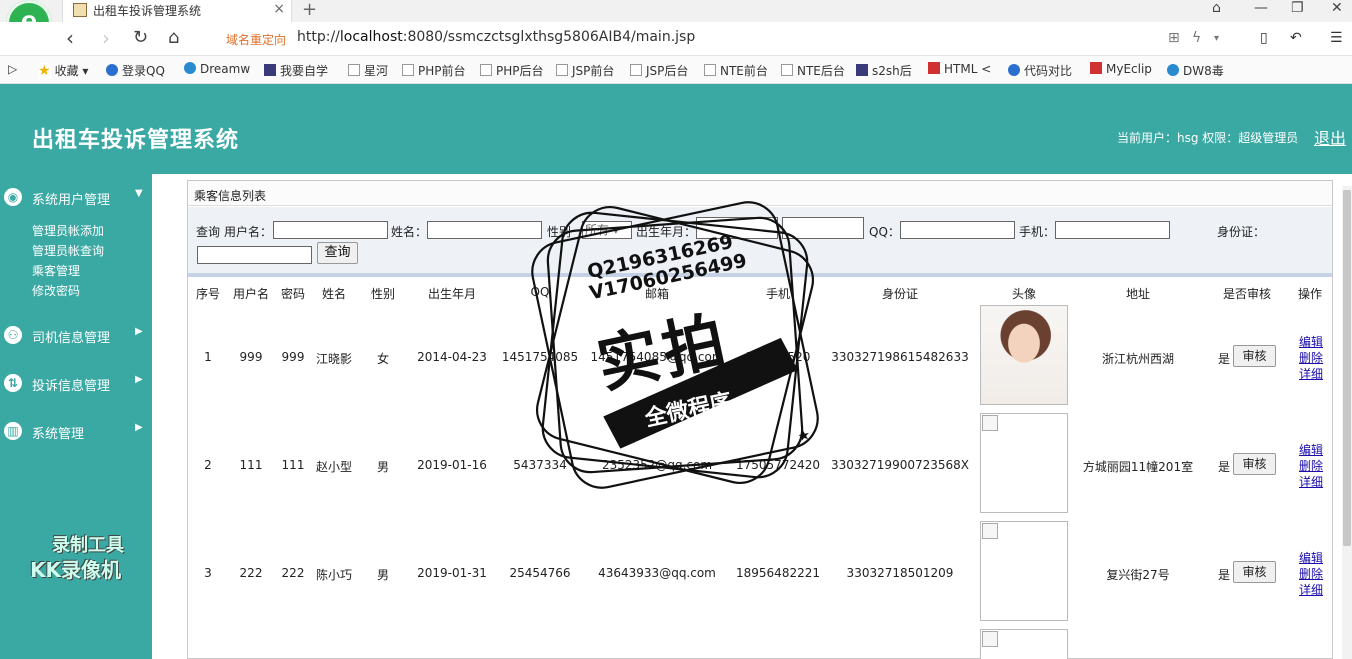  I want to click on cell-address: 复兴街27号, so click(1138, 575).